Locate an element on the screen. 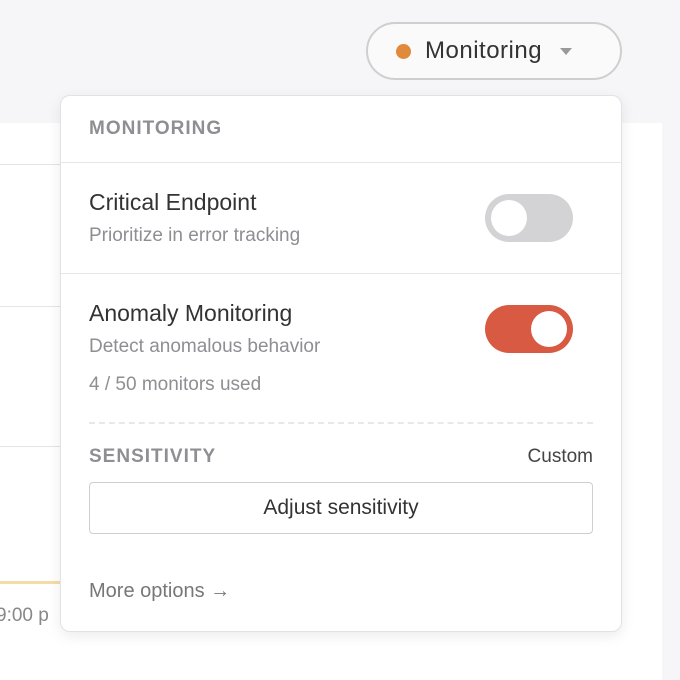 This screenshot has width=680, height=680. monitors-usage: 4 / 50 monitors used is located at coordinates (175, 384).